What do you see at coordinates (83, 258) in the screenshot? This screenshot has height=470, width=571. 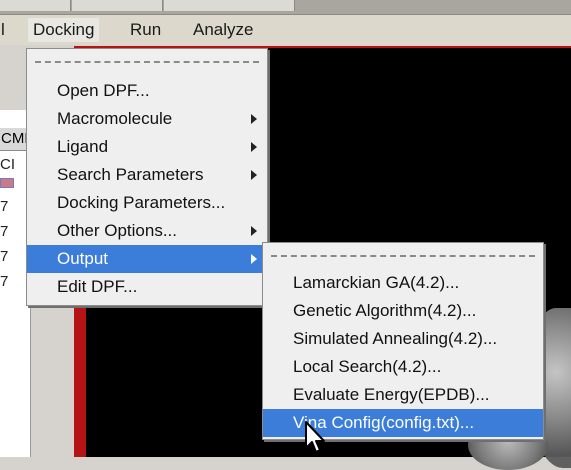 I see `menu-item-label: Output` at bounding box center [83, 258].